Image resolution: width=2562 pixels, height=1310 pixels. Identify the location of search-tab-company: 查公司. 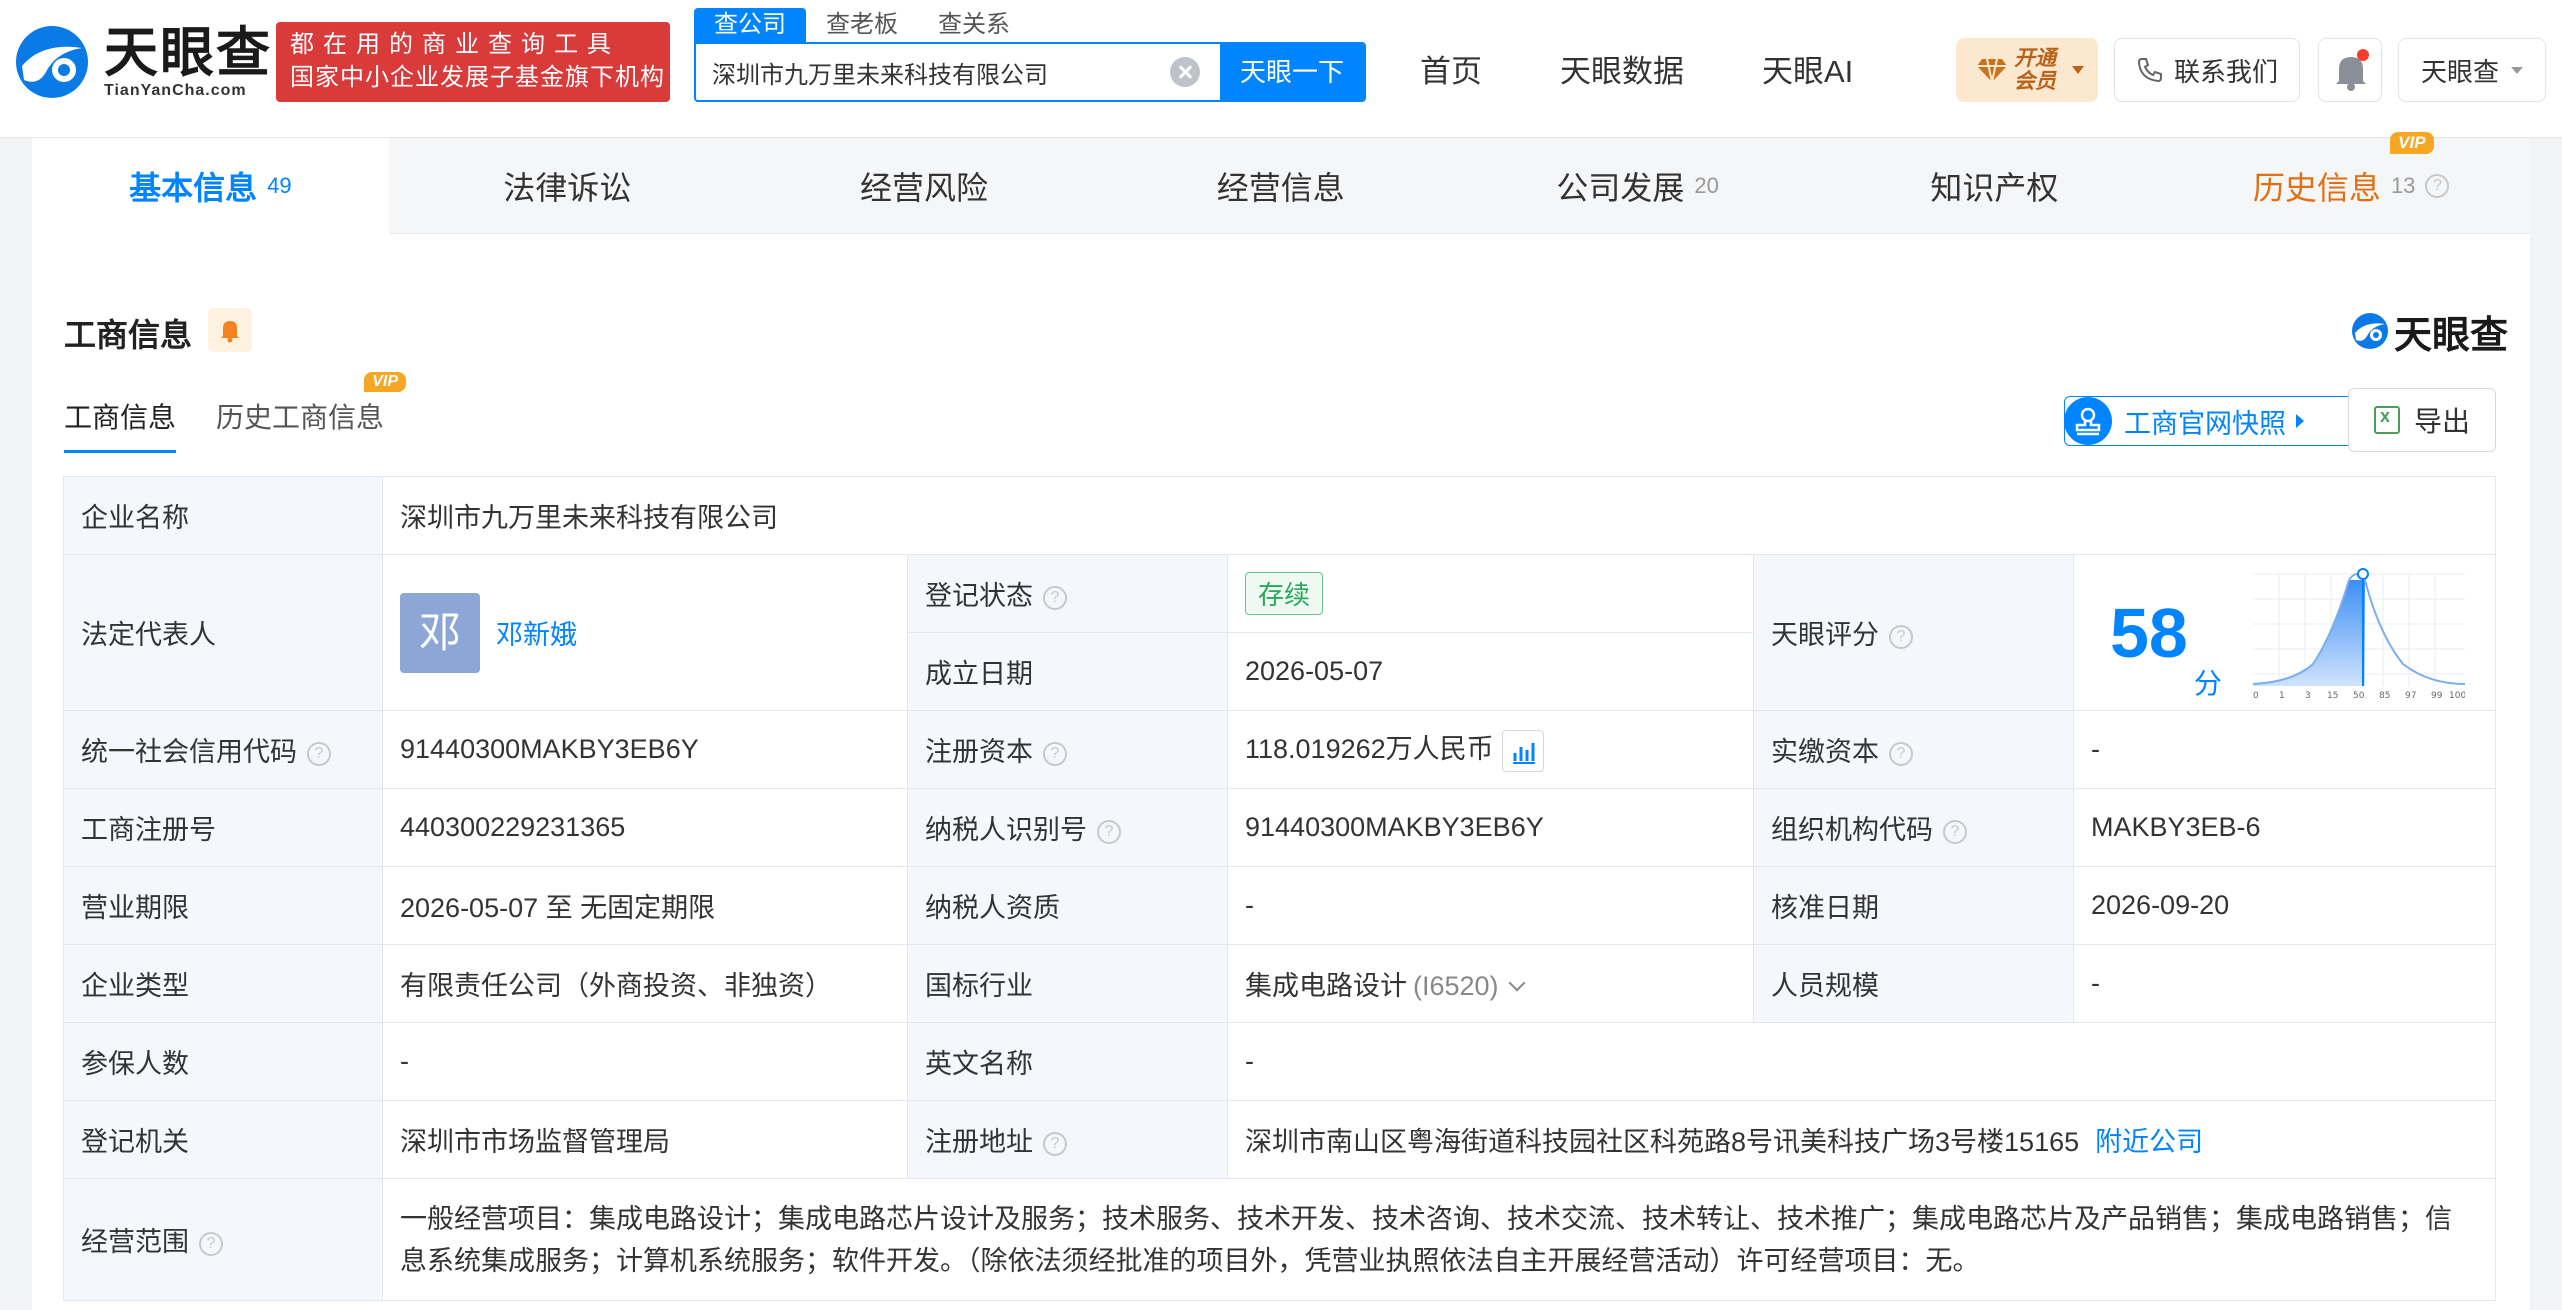
(750, 25).